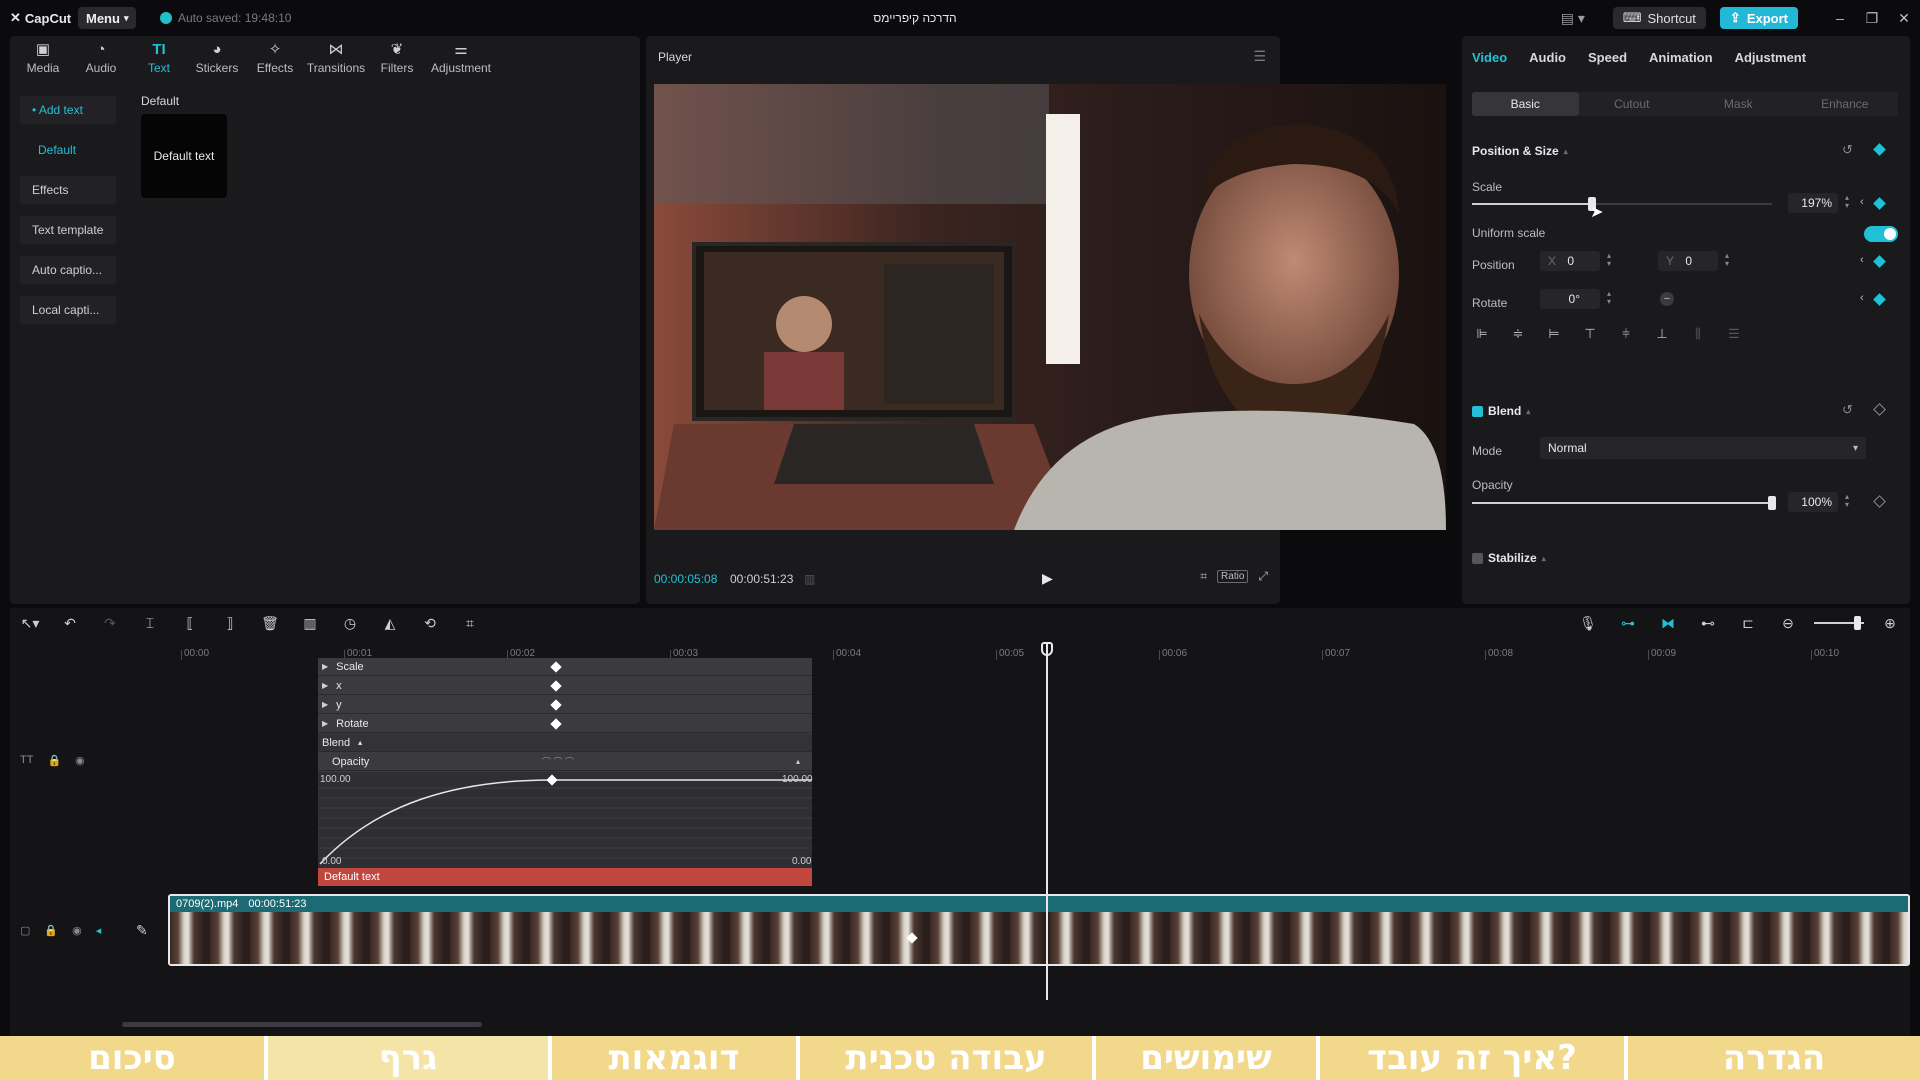  What do you see at coordinates (70, 623) in the screenshot?
I see `undo-icon: ↶` at bounding box center [70, 623].